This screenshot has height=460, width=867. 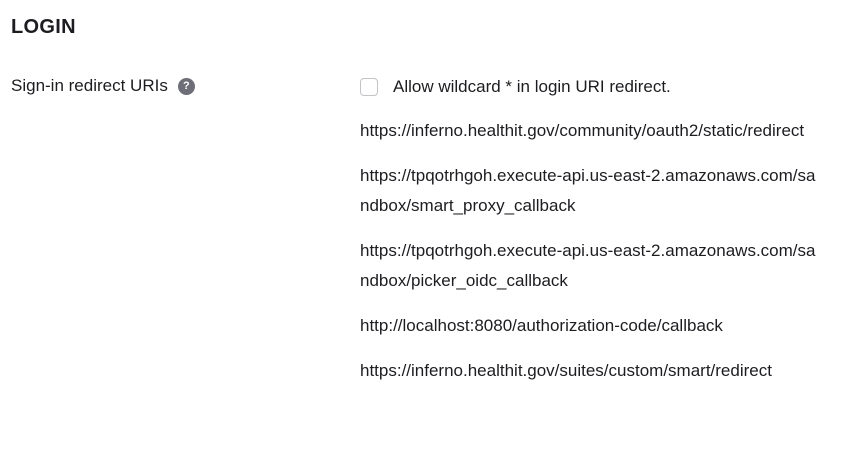 I want to click on wildcard-checkbox-label: Allow wildcard * in login URI redirect., so click(x=532, y=87).